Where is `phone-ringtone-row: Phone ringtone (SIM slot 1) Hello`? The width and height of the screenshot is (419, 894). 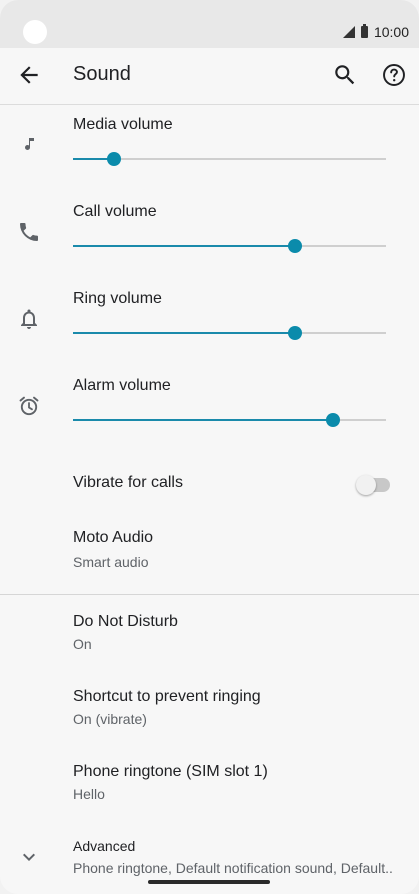
phone-ringtone-row: Phone ringtone (SIM slot 1) Hello is located at coordinates (209, 782).